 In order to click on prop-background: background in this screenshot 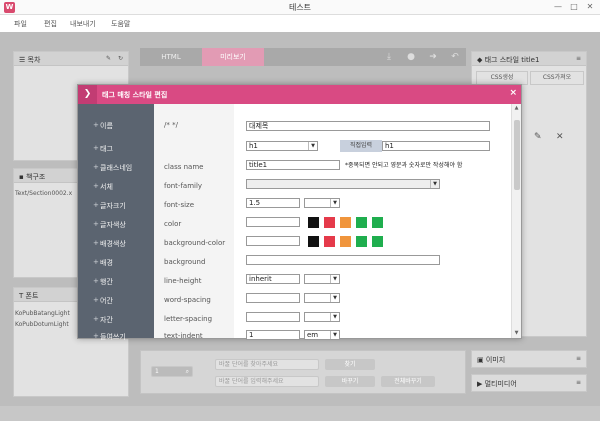, I will do `click(185, 262)`.